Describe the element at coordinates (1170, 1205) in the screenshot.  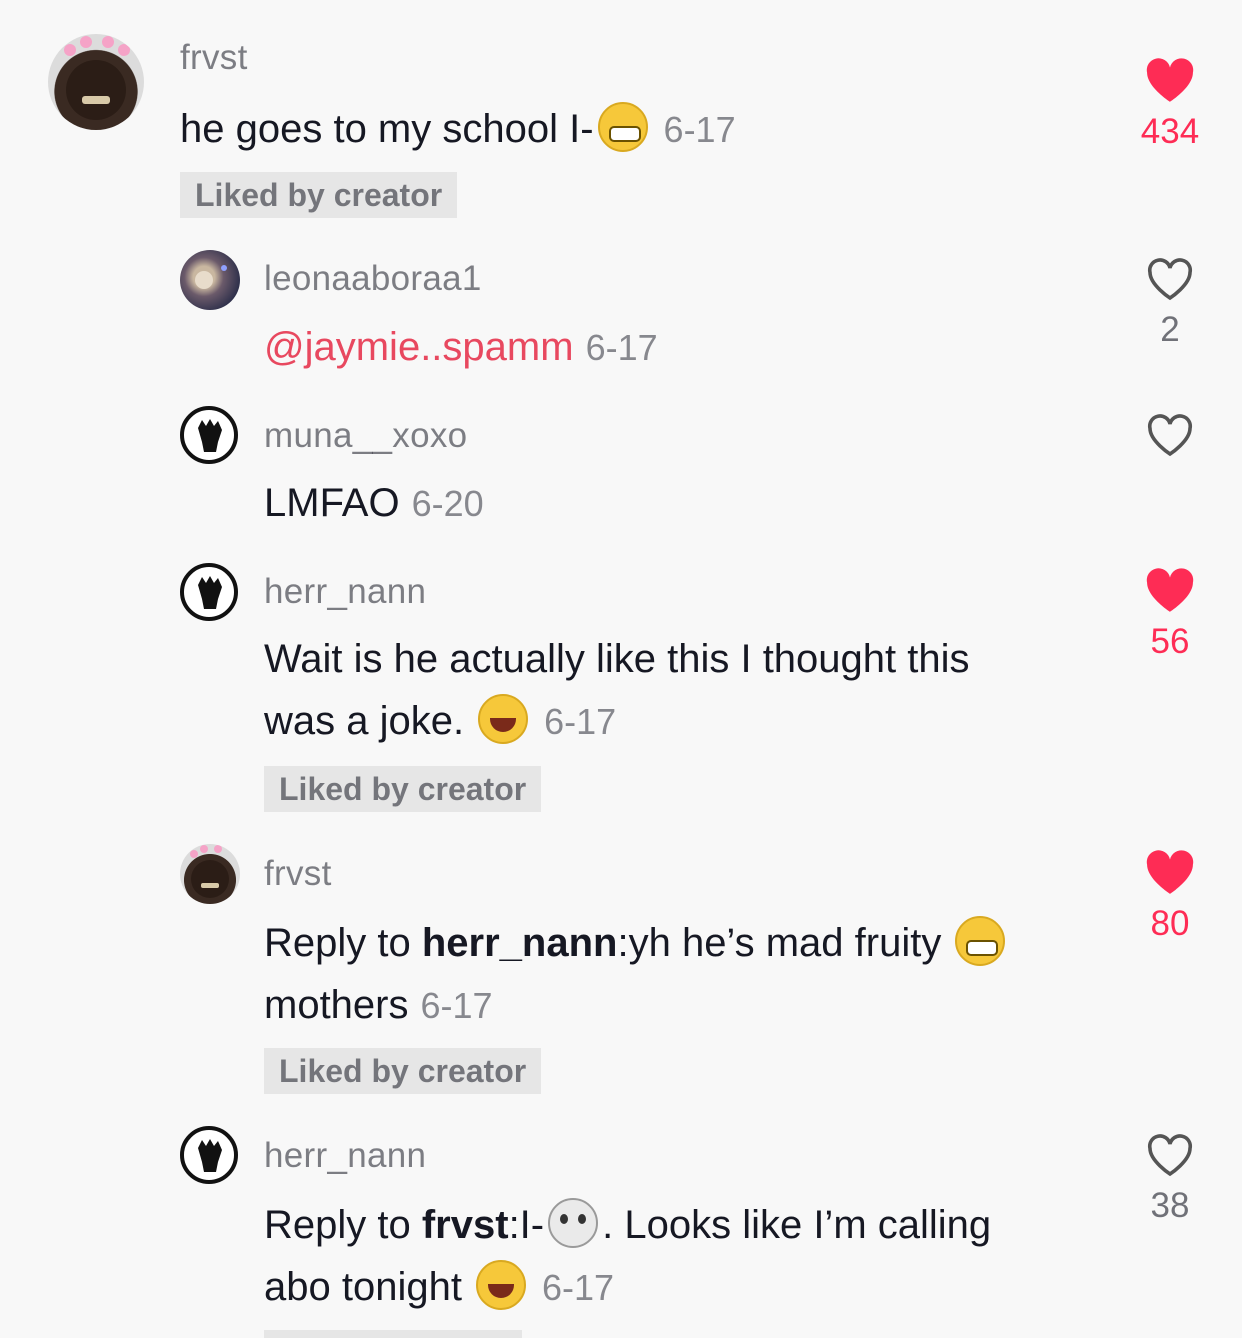
I see `like-count: 38` at that location.